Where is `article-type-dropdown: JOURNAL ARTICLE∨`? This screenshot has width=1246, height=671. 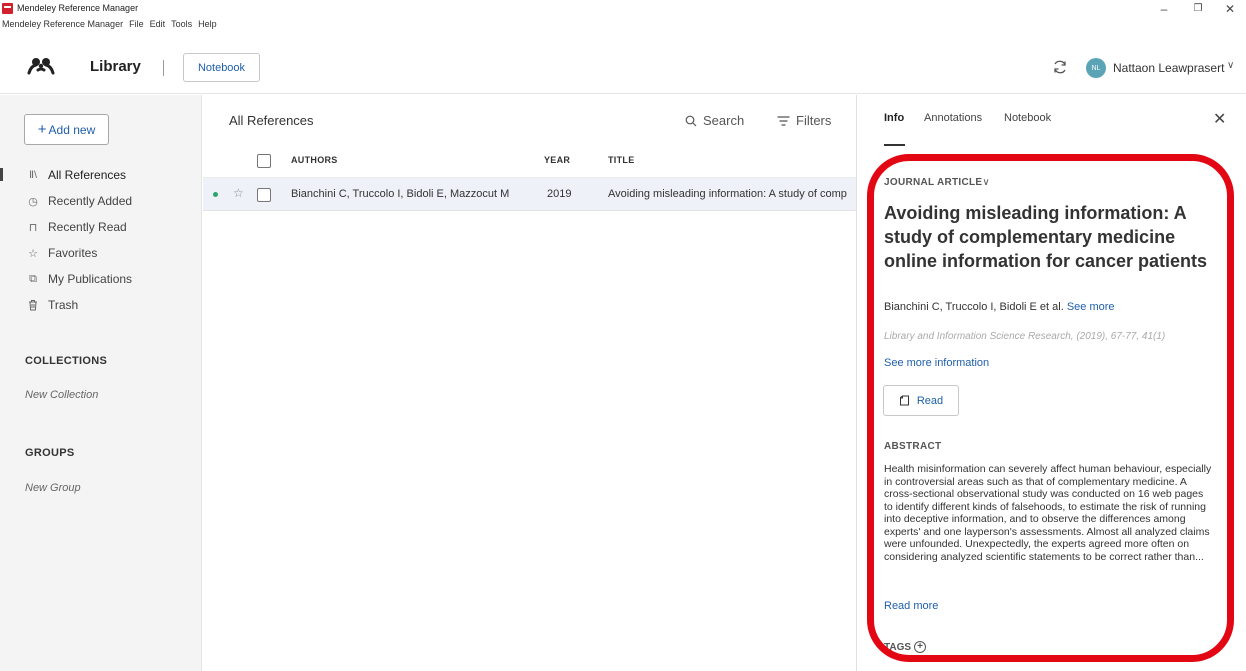 article-type-dropdown: JOURNAL ARTICLE∨ is located at coordinates (937, 182).